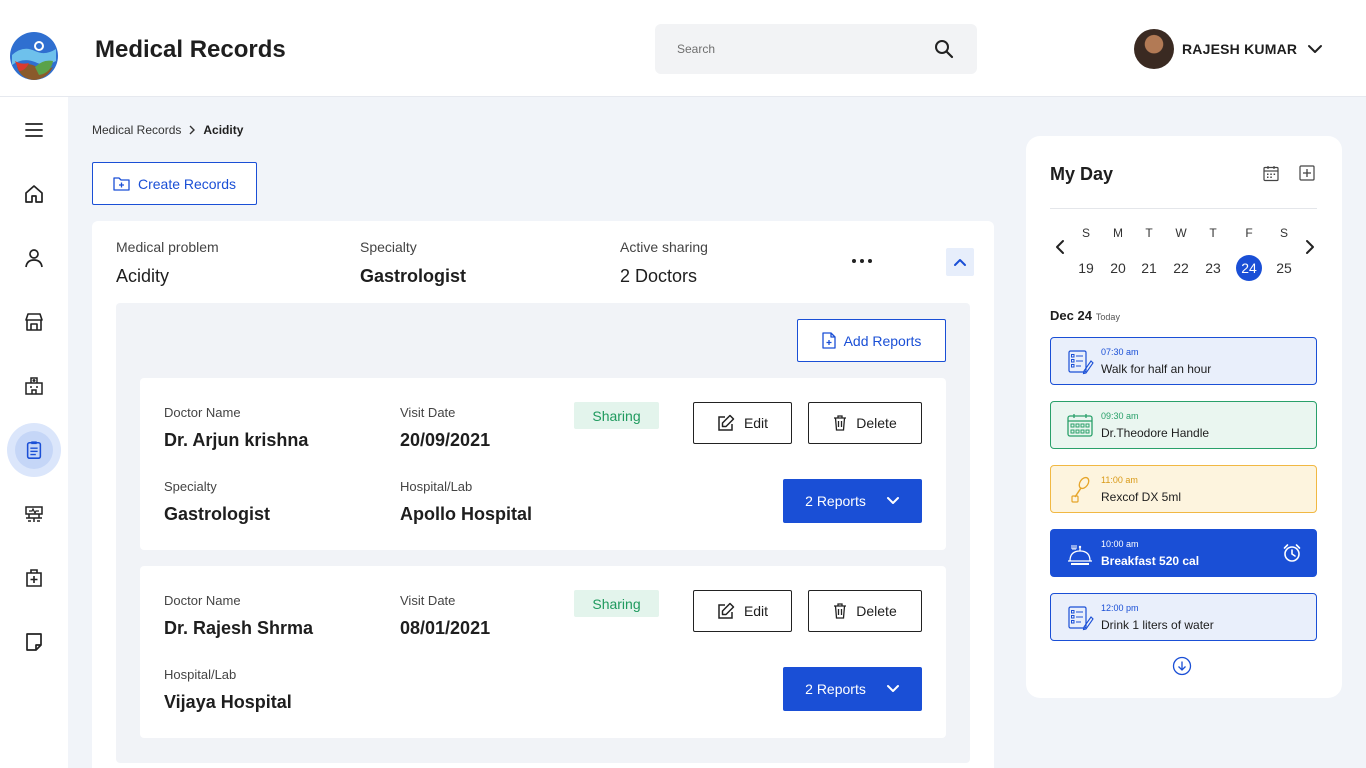 This screenshot has height=768, width=1366. Describe the element at coordinates (1292, 553) in the screenshot. I see `alarm-clock-icon` at that location.